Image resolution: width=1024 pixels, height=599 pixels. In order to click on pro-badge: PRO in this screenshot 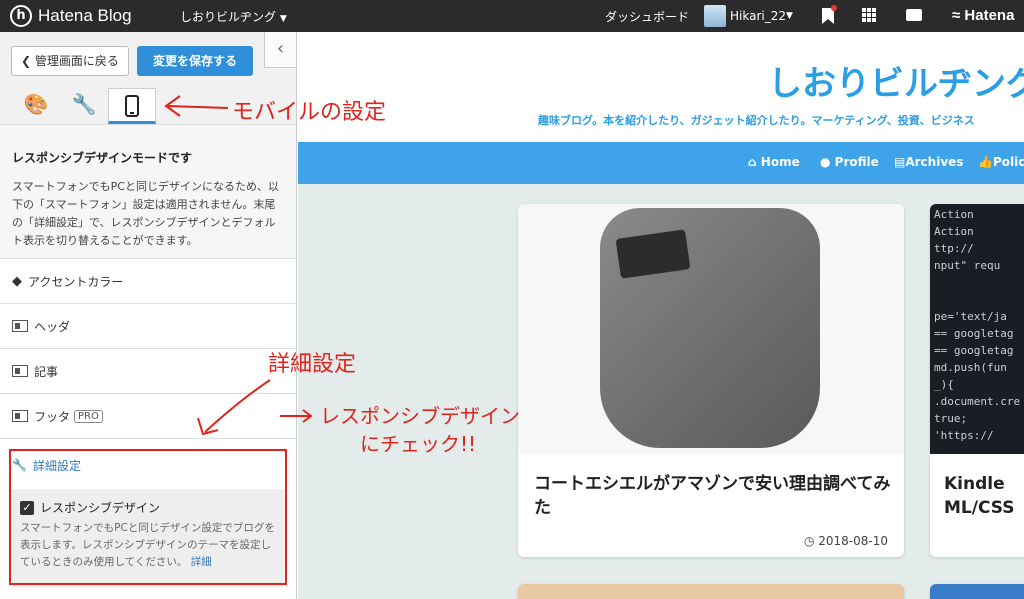, I will do `click(88, 416)`.